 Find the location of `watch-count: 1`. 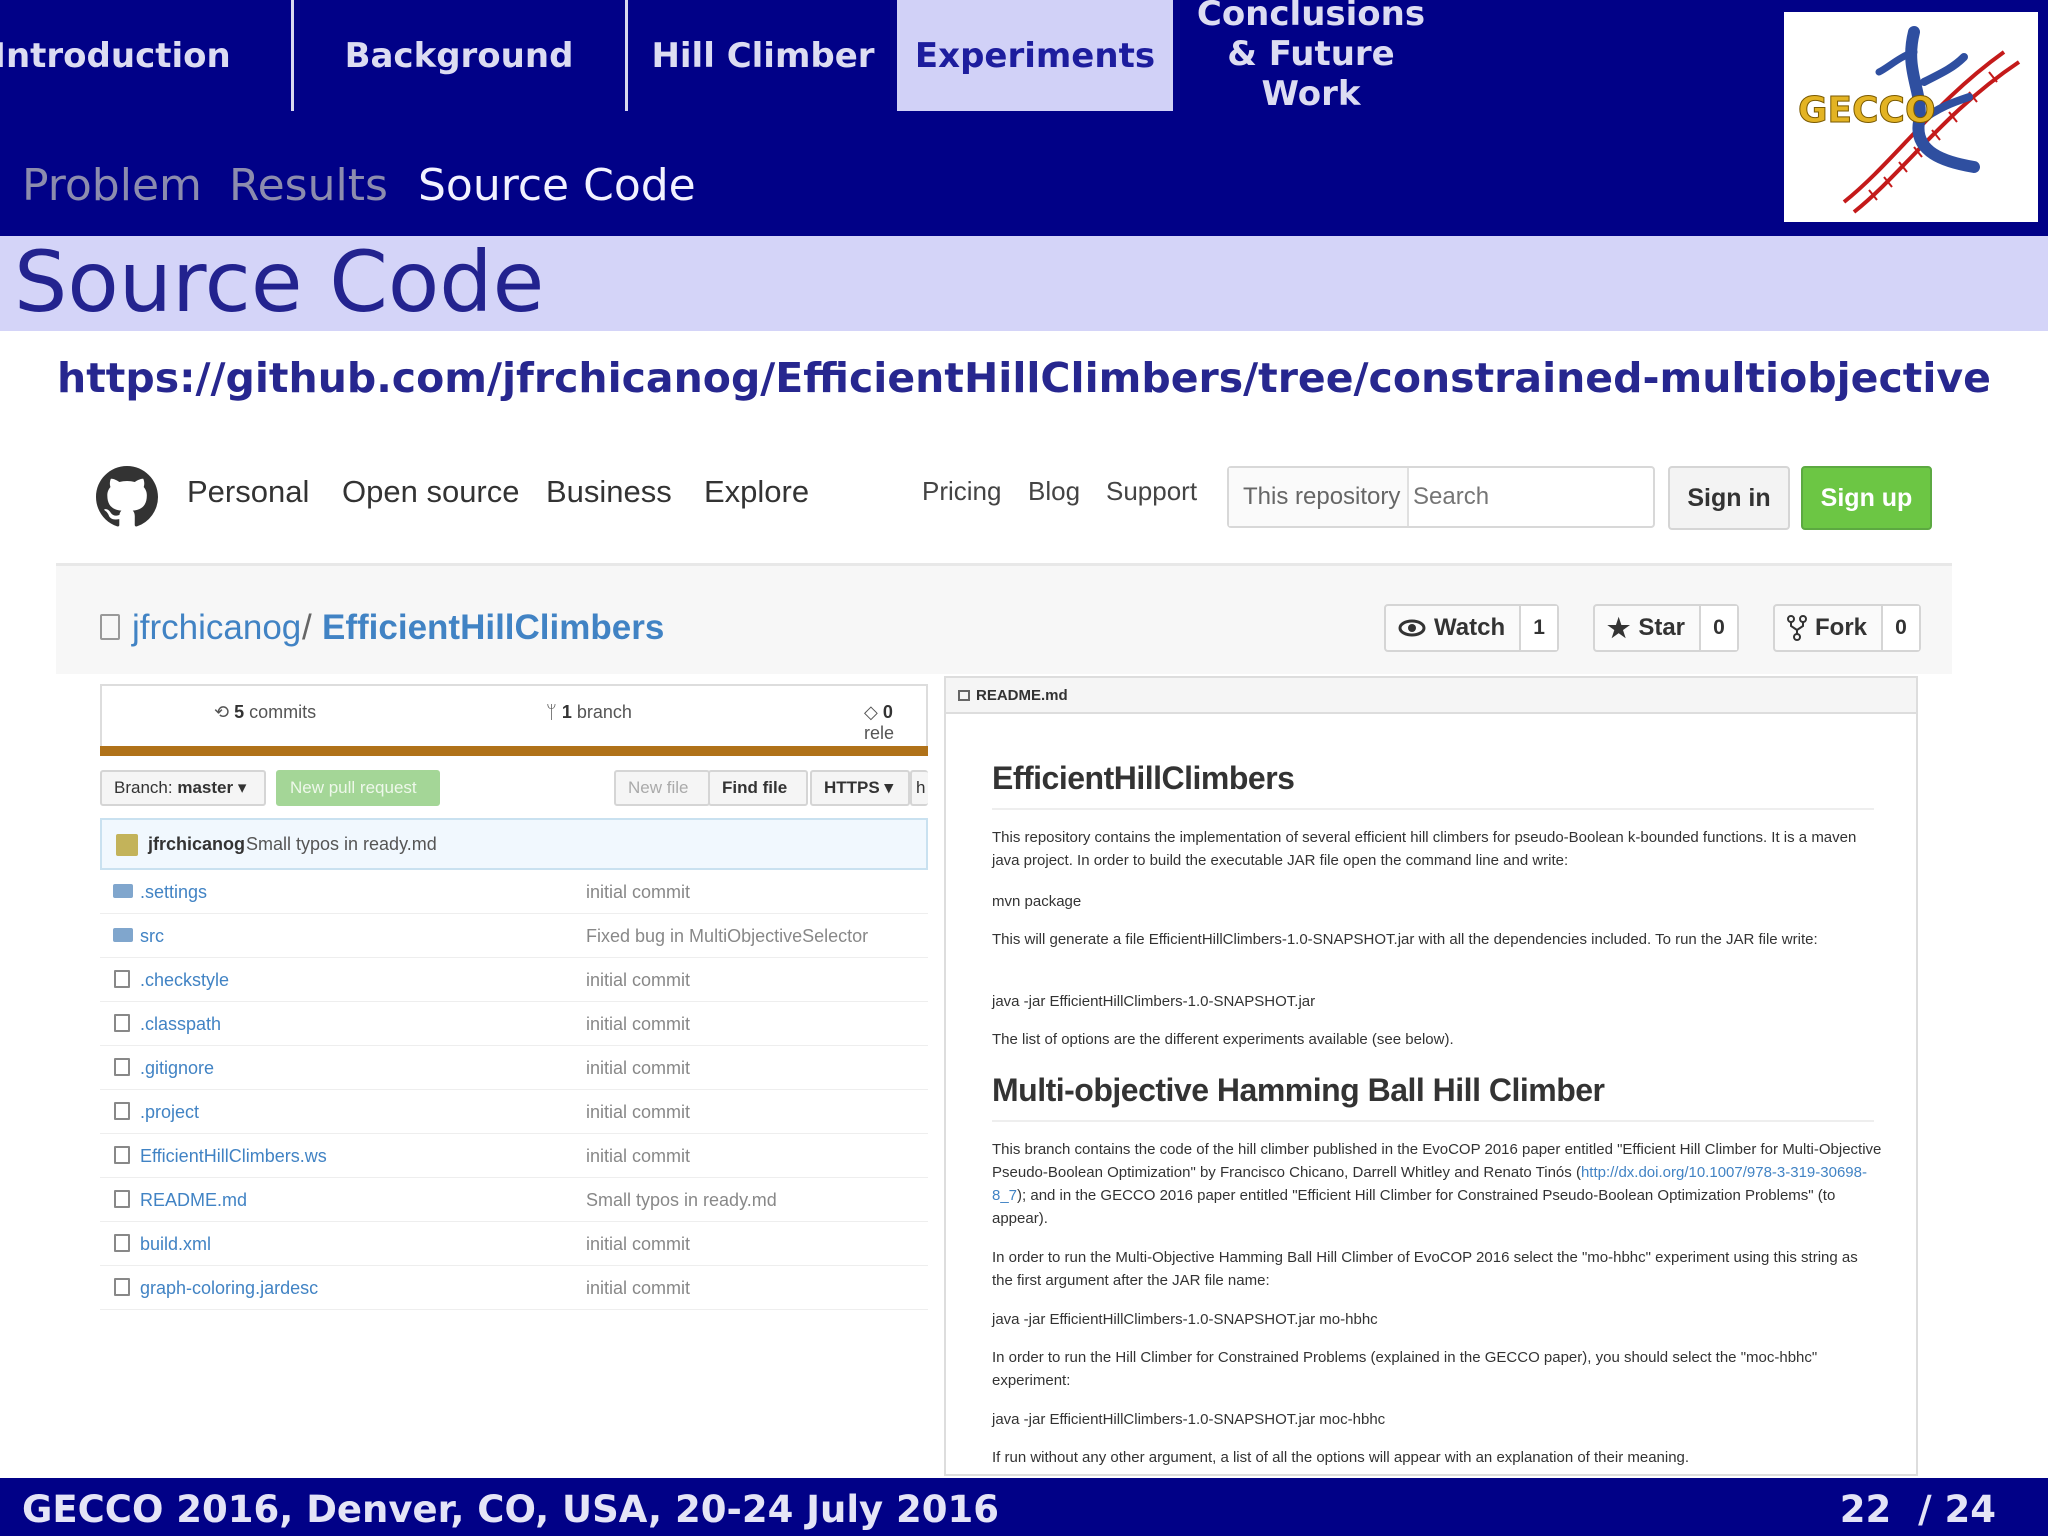

watch-count: 1 is located at coordinates (1538, 628).